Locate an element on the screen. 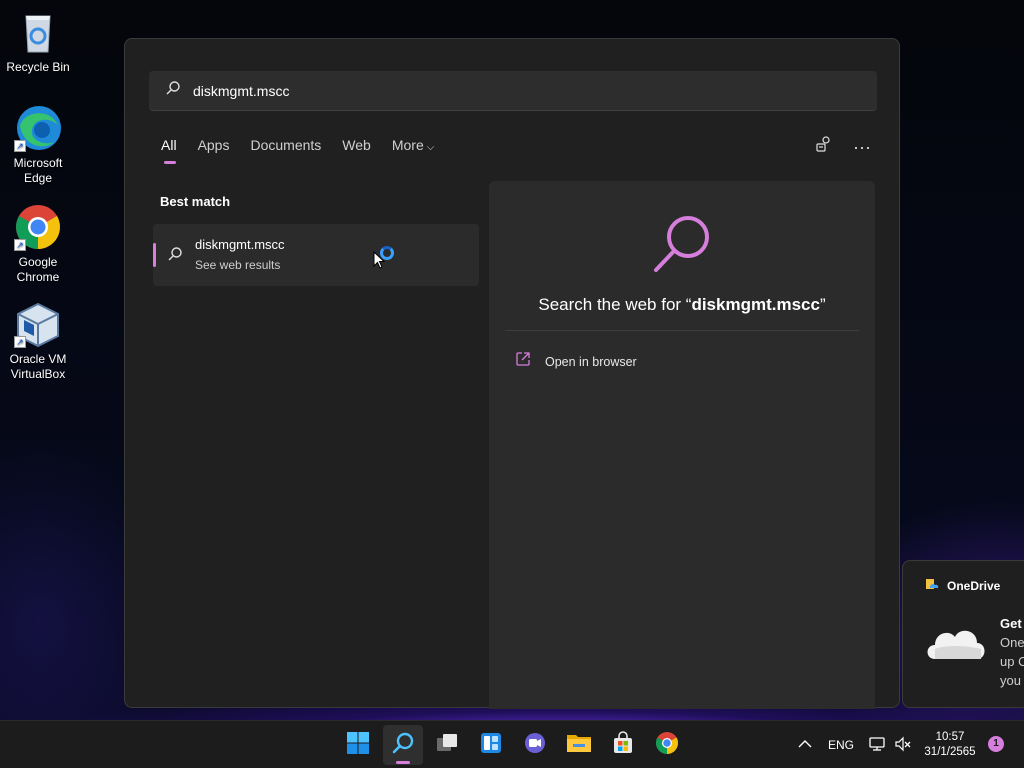  toast-line: Get is located at coordinates (1011, 623).